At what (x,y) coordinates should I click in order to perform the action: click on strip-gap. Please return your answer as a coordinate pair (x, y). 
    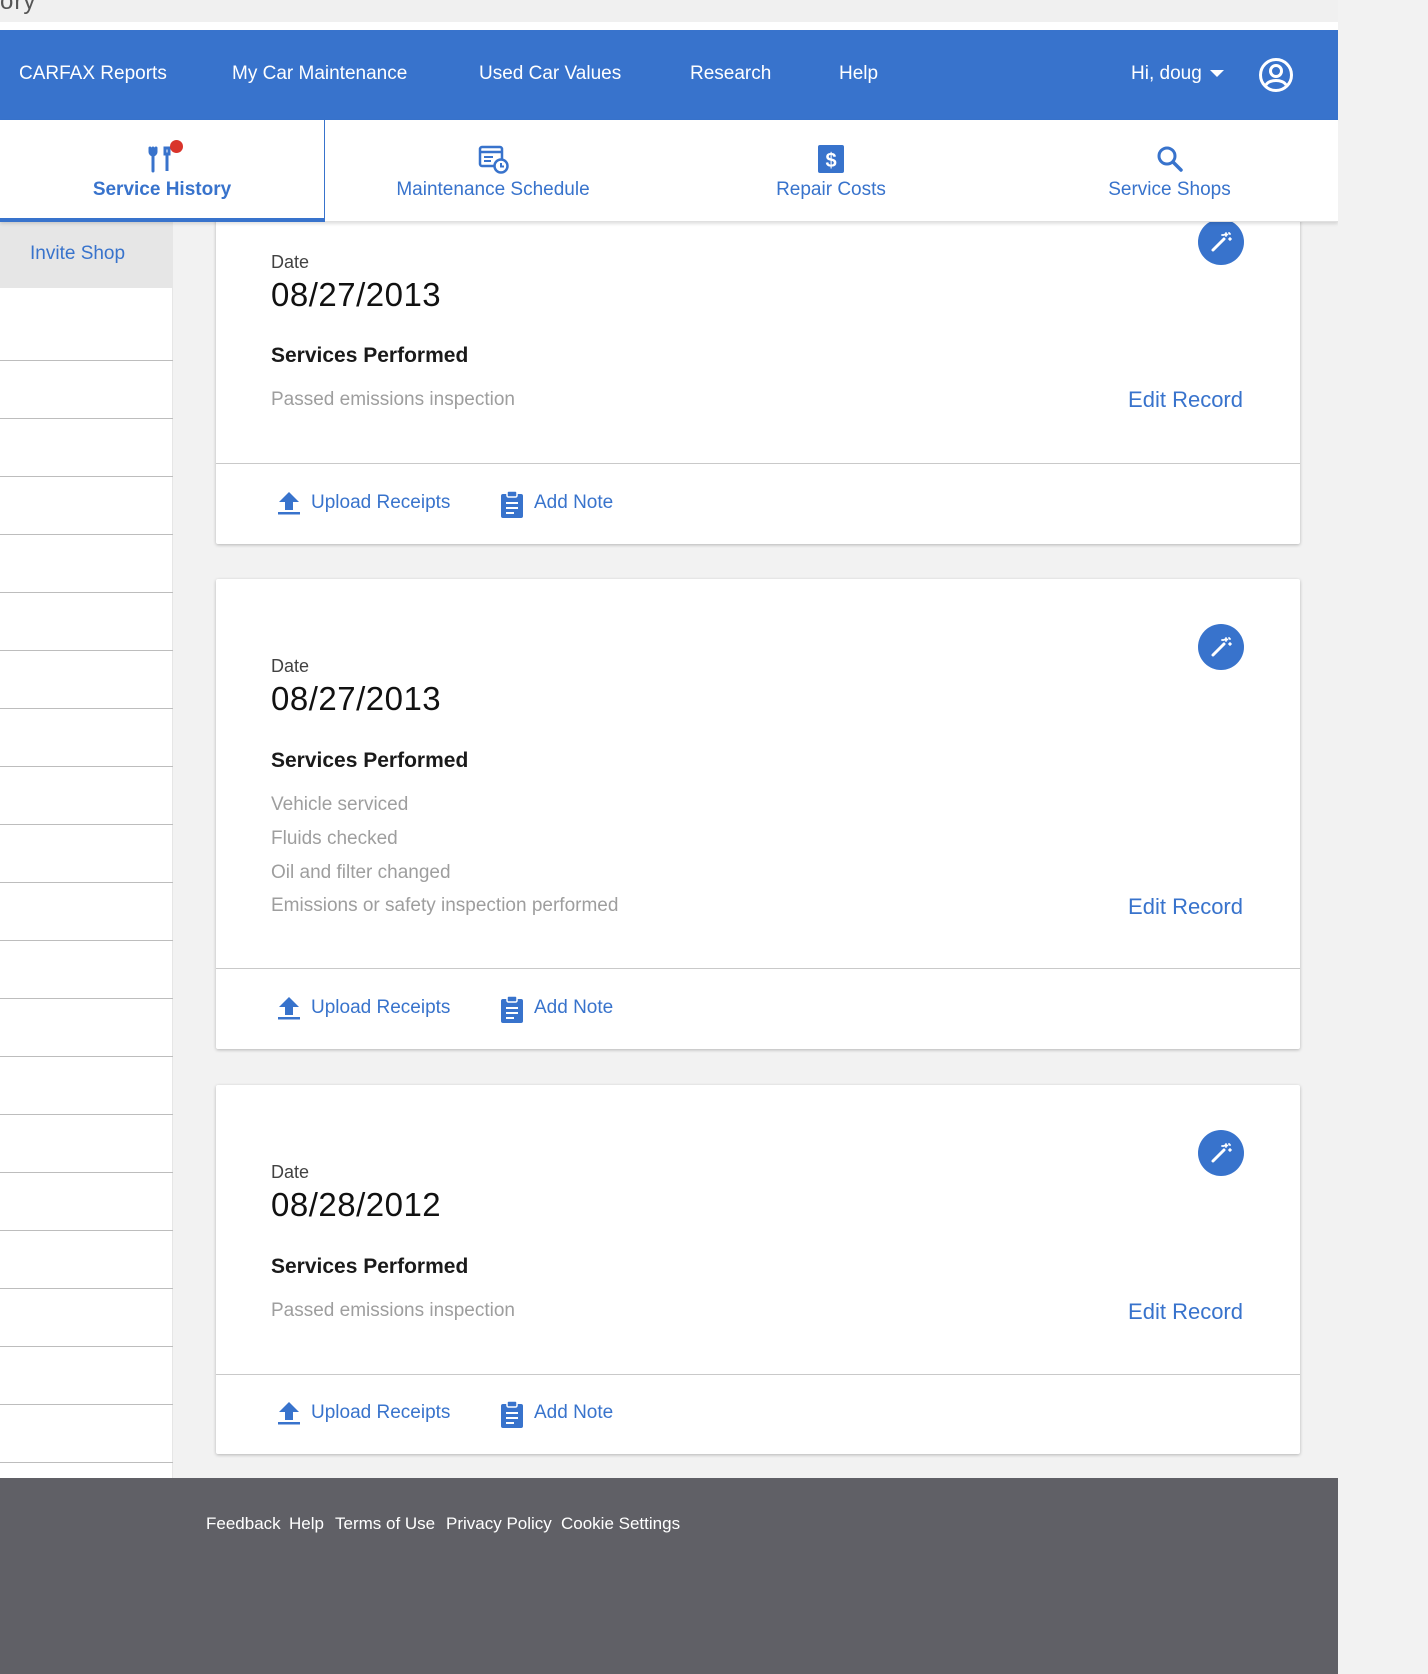
    Looking at the image, I should click on (669, 26).